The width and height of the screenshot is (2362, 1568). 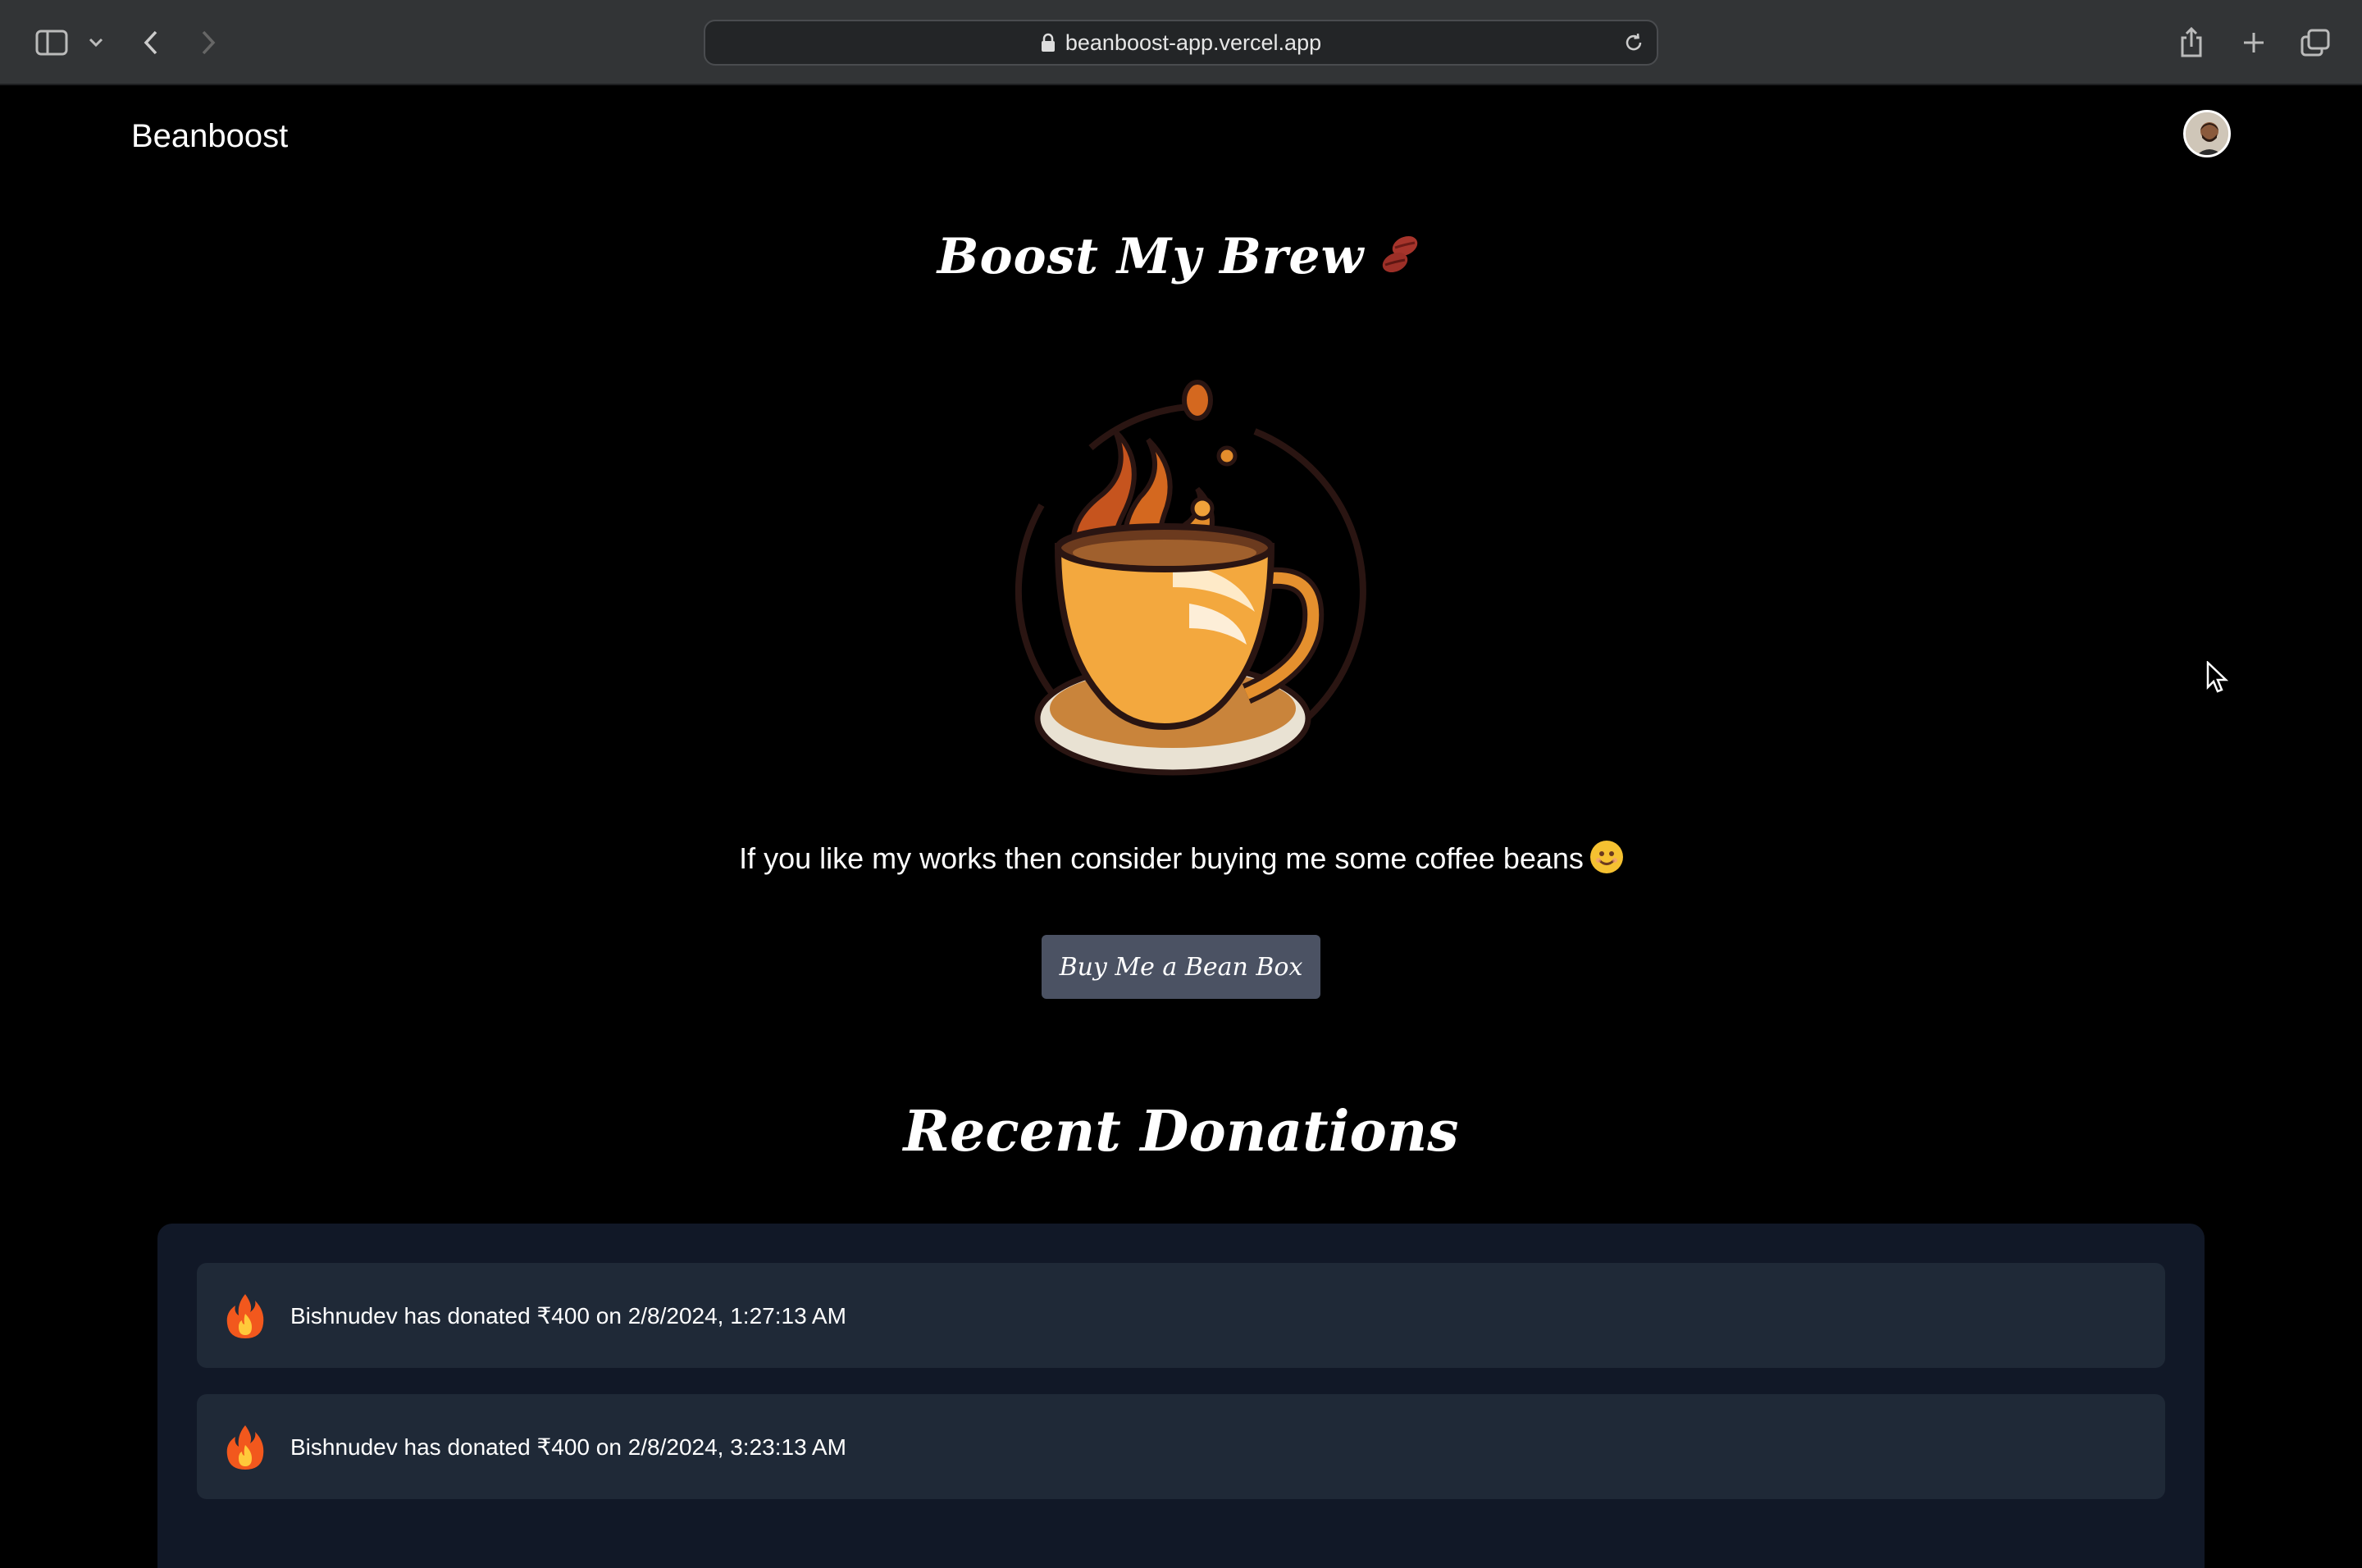 I want to click on smile-emoji-icon, so click(x=1606, y=857).